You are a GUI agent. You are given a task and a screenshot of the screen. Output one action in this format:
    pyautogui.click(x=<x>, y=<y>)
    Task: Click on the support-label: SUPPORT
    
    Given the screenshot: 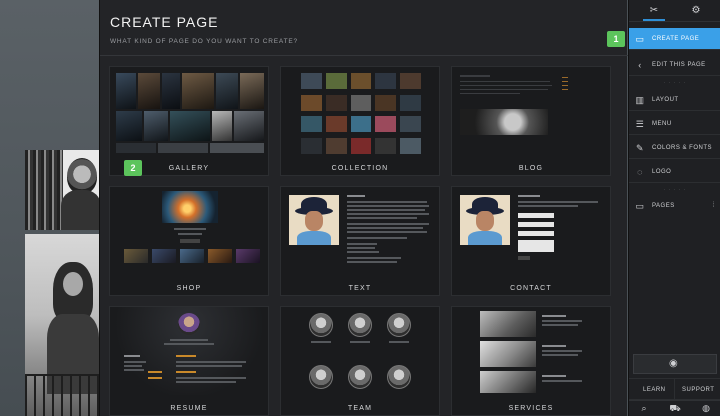 What is the action you would take?
    pyautogui.click(x=698, y=390)
    